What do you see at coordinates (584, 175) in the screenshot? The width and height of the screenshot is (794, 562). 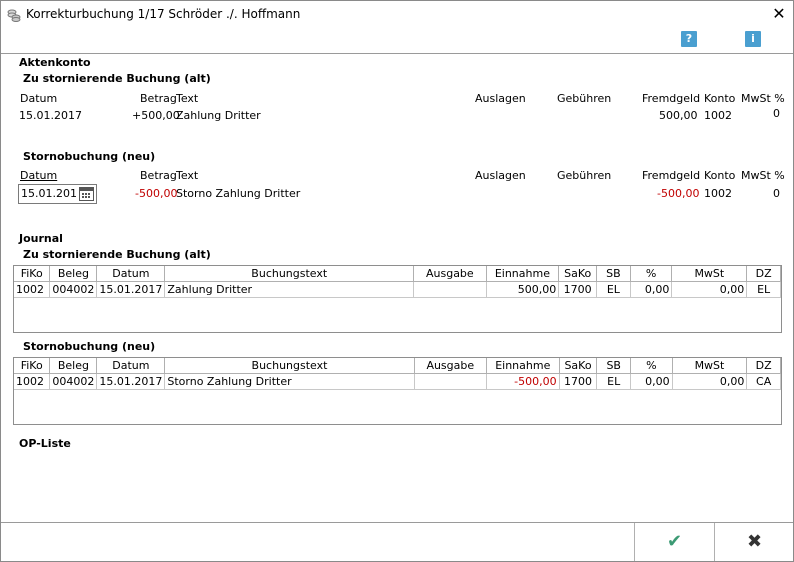 I see `col-gebuehren-new: Gebühren` at bounding box center [584, 175].